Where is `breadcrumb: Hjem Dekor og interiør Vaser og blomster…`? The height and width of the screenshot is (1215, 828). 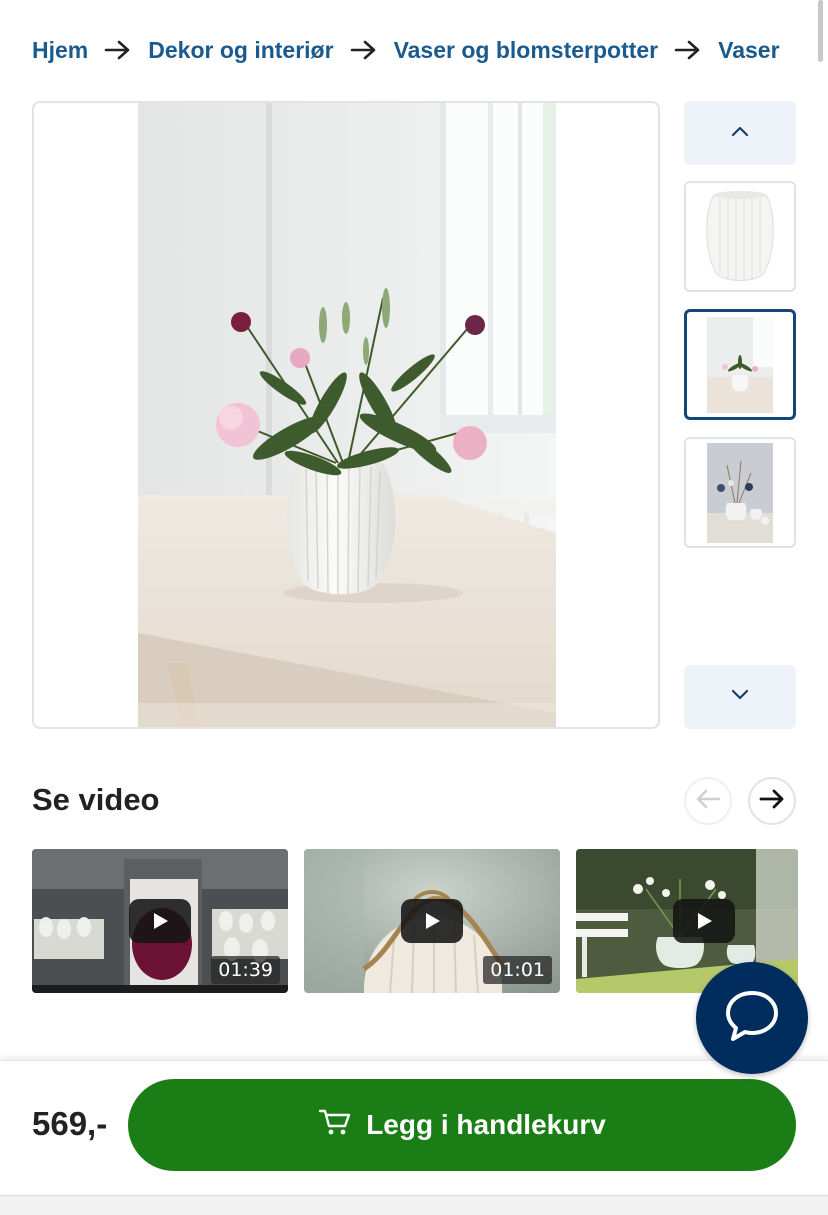
breadcrumb: Hjem Dekor og interiør Vaser og blomster… is located at coordinates (415, 50).